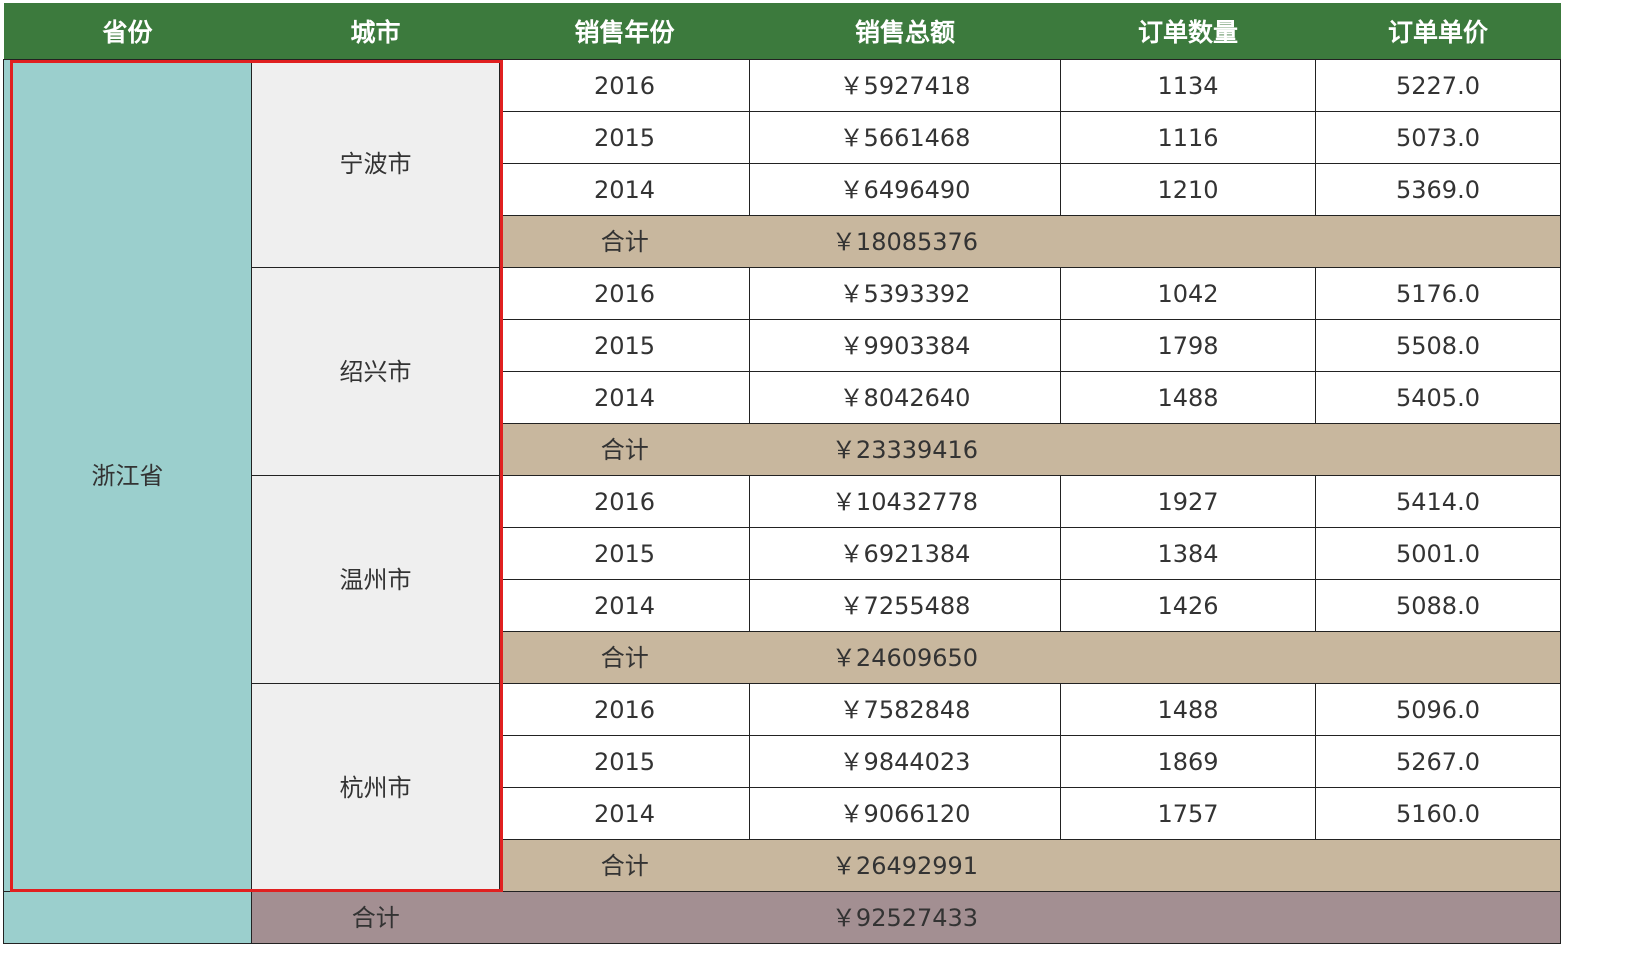 This screenshot has width=1625, height=969. I want to click on subtotal-value: ￥18085376, so click(905, 241).